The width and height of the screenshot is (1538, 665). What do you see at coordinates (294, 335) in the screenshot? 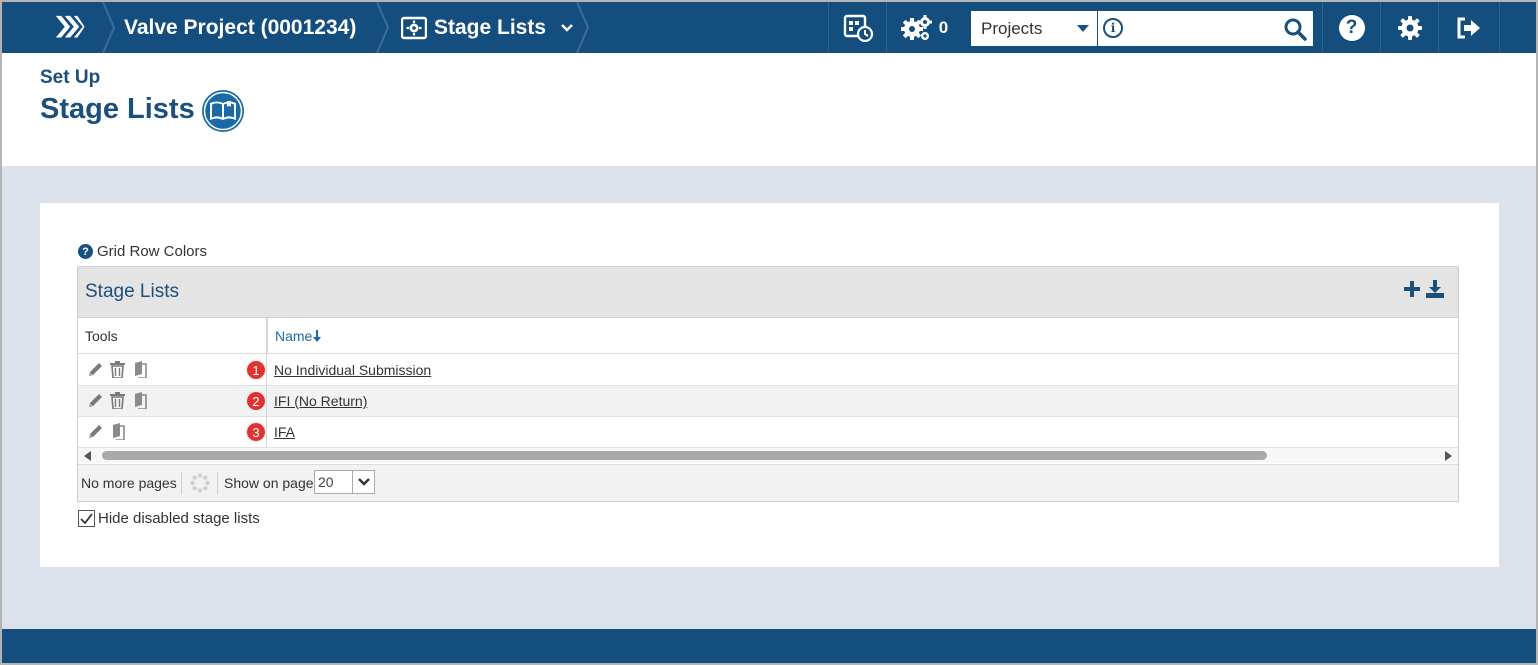
I see `column-header-name-label: Name` at bounding box center [294, 335].